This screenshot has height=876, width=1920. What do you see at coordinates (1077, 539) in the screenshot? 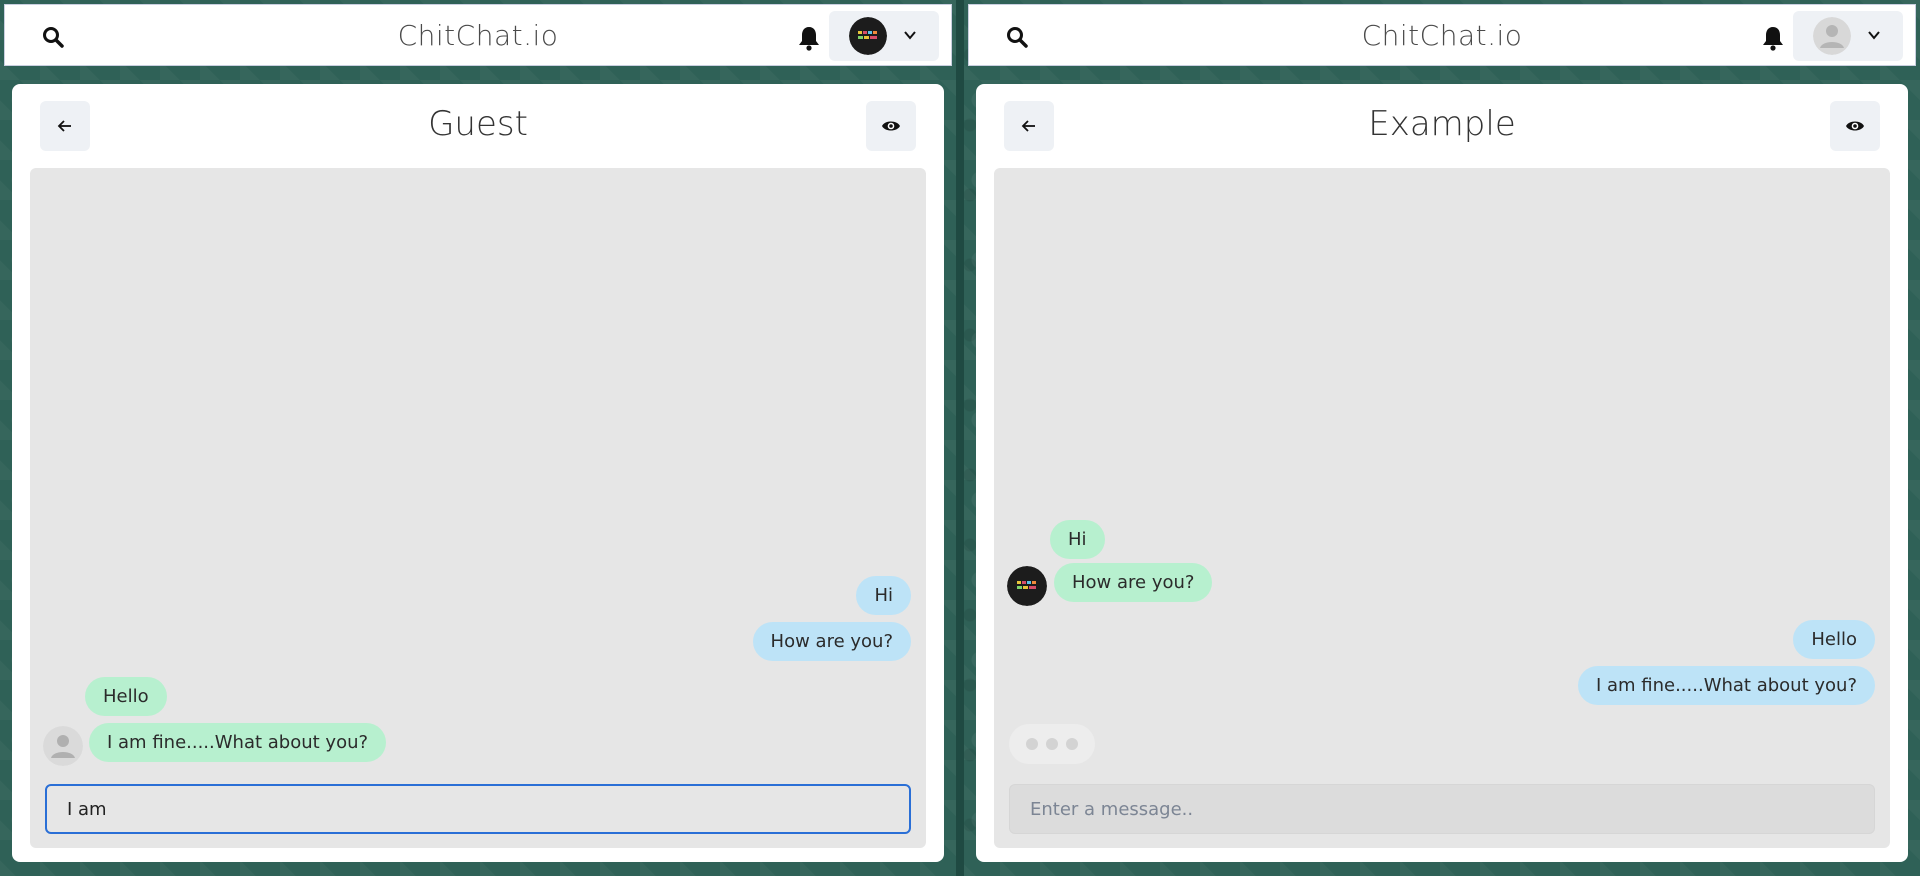
I see `received-message: Hi` at bounding box center [1077, 539].